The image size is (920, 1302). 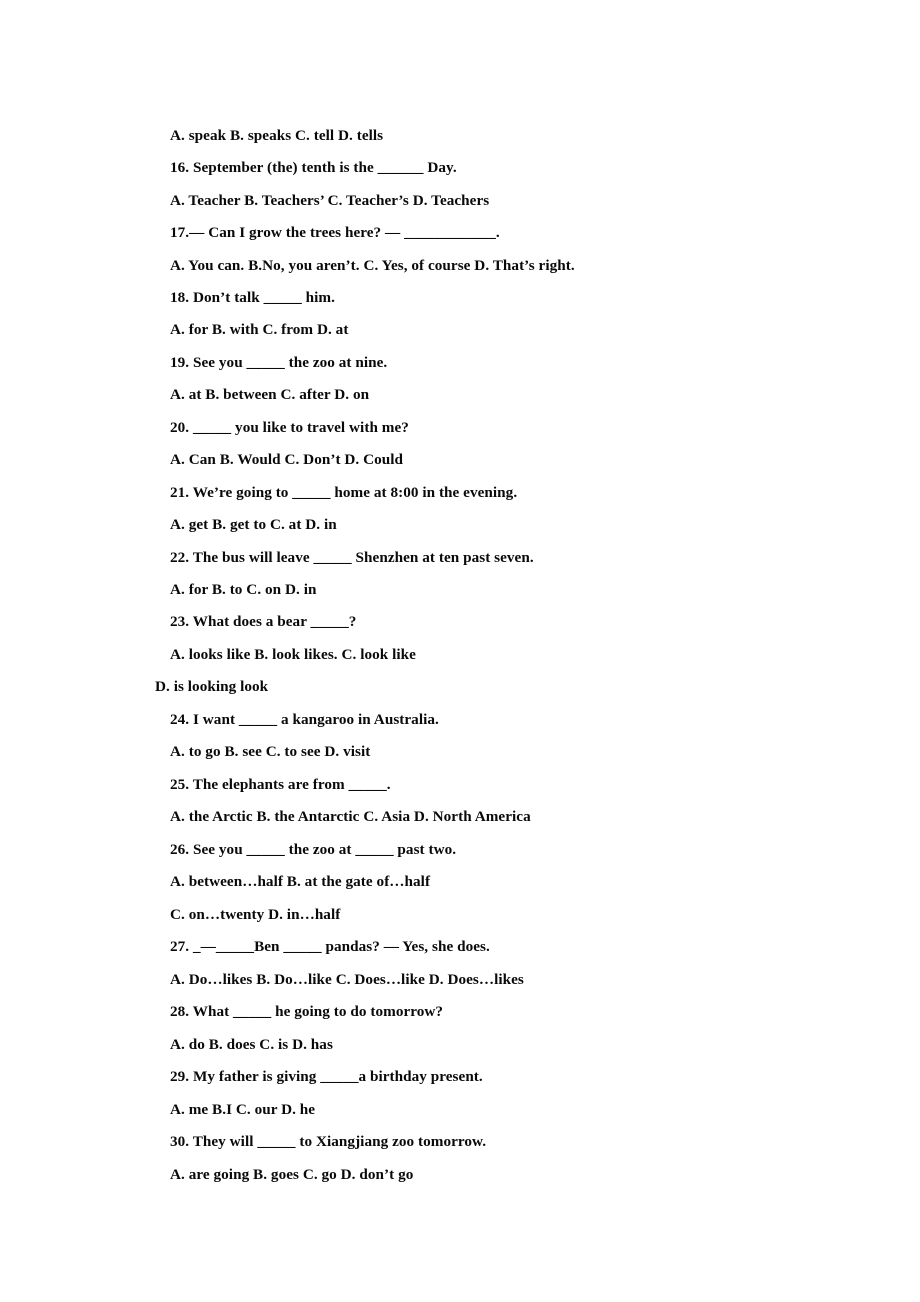 What do you see at coordinates (255, 914) in the screenshot?
I see `option-line: C. on…twenty D. in…half` at bounding box center [255, 914].